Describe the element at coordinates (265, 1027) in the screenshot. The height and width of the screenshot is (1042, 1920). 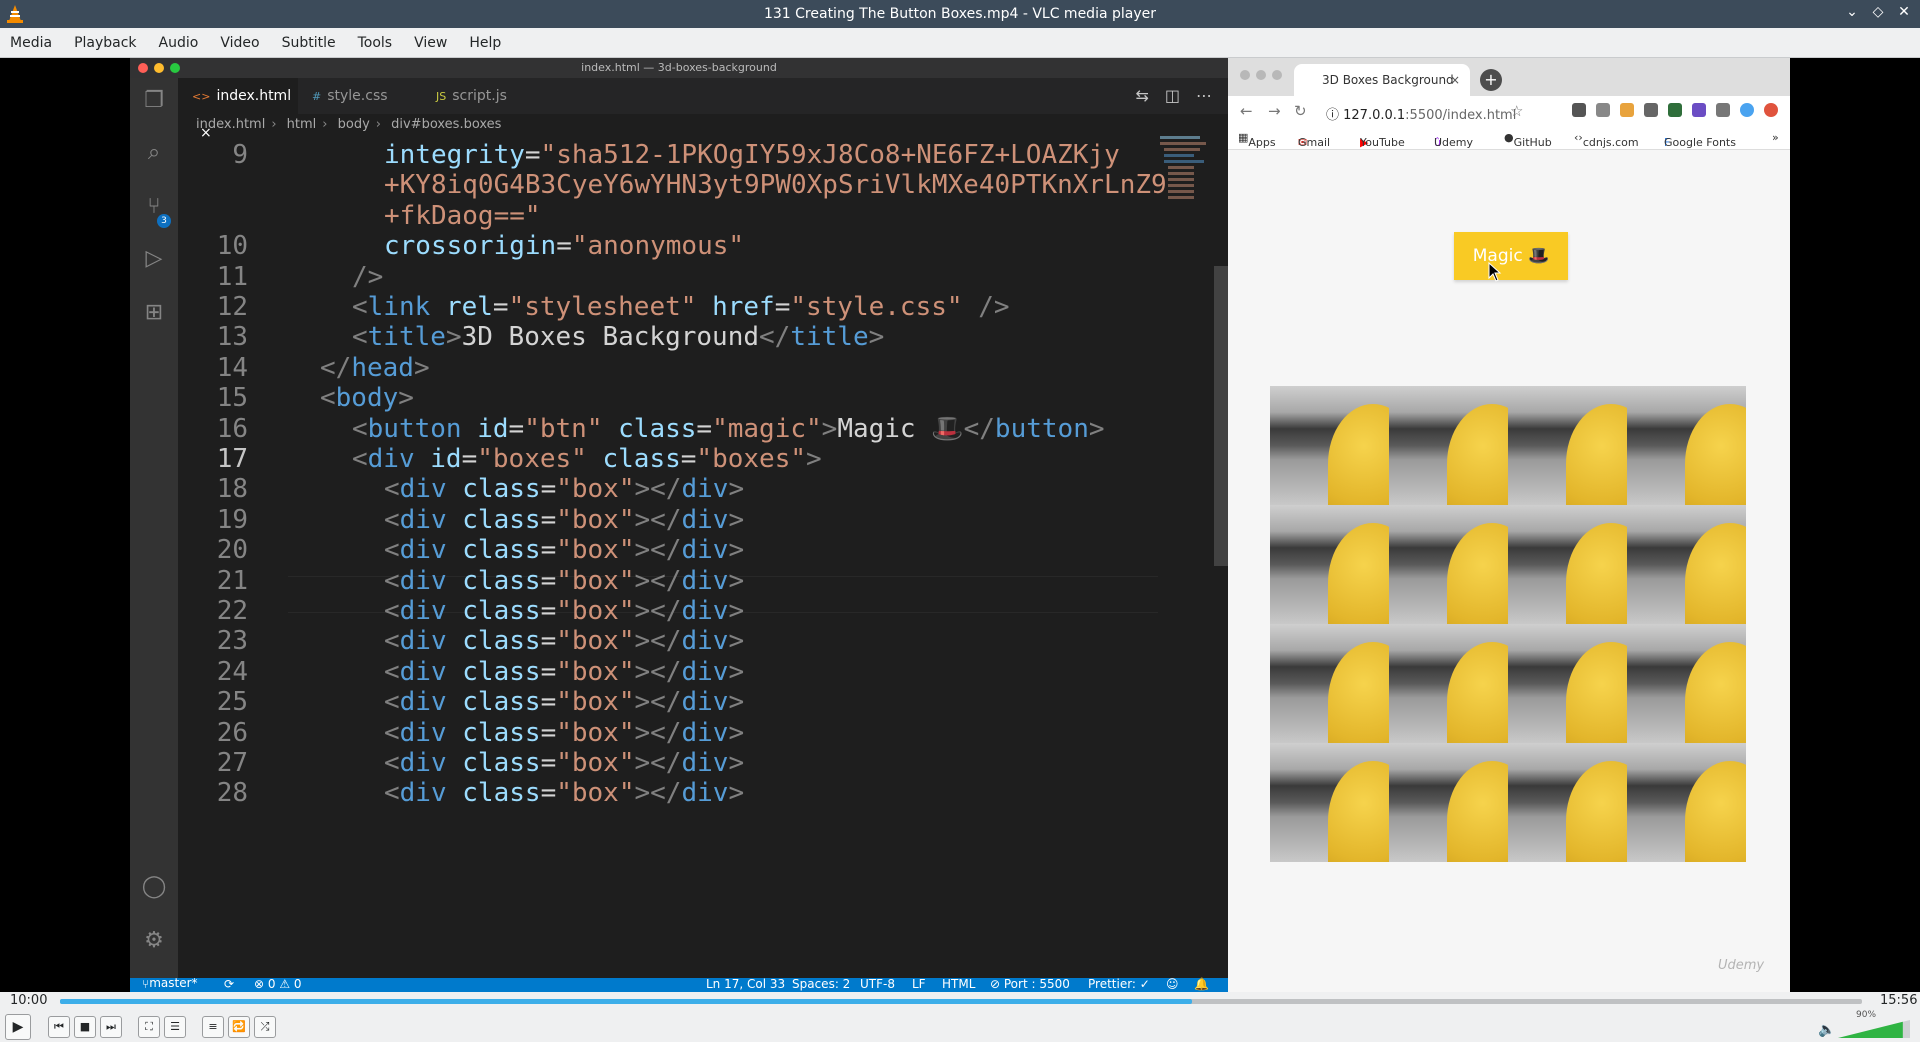
I see `shuffle-button: ⤮` at that location.